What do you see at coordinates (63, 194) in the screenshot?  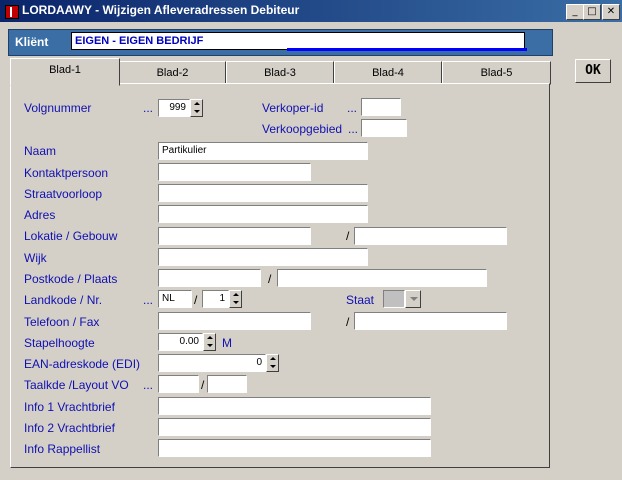 I see `straat-label: Straatvoorloop` at bounding box center [63, 194].